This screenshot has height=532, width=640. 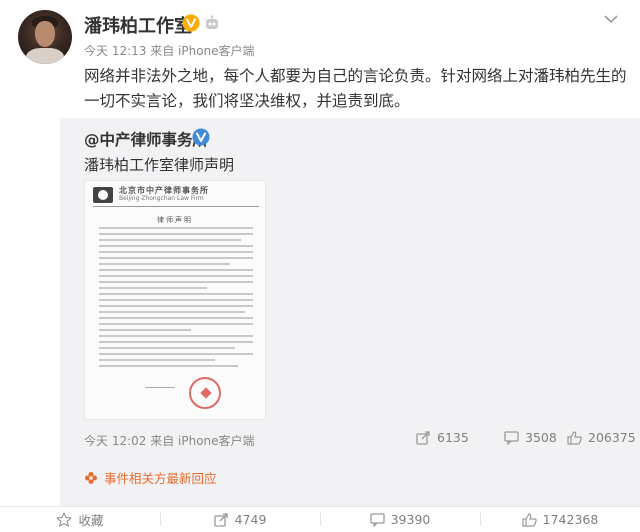 What do you see at coordinates (570, 519) in the screenshot?
I see `like-count: 1742368` at bounding box center [570, 519].